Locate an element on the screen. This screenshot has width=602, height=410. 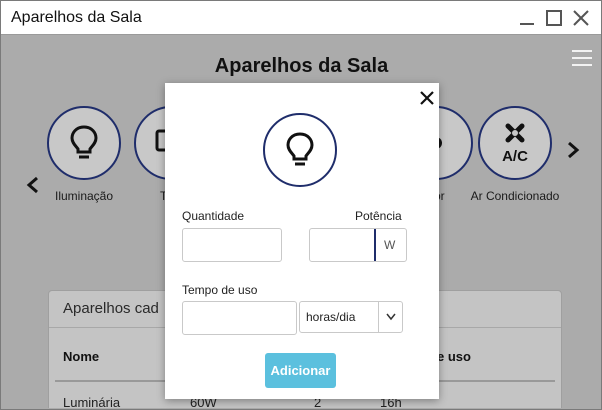
cell-nome: Luminária is located at coordinates (92, 401).